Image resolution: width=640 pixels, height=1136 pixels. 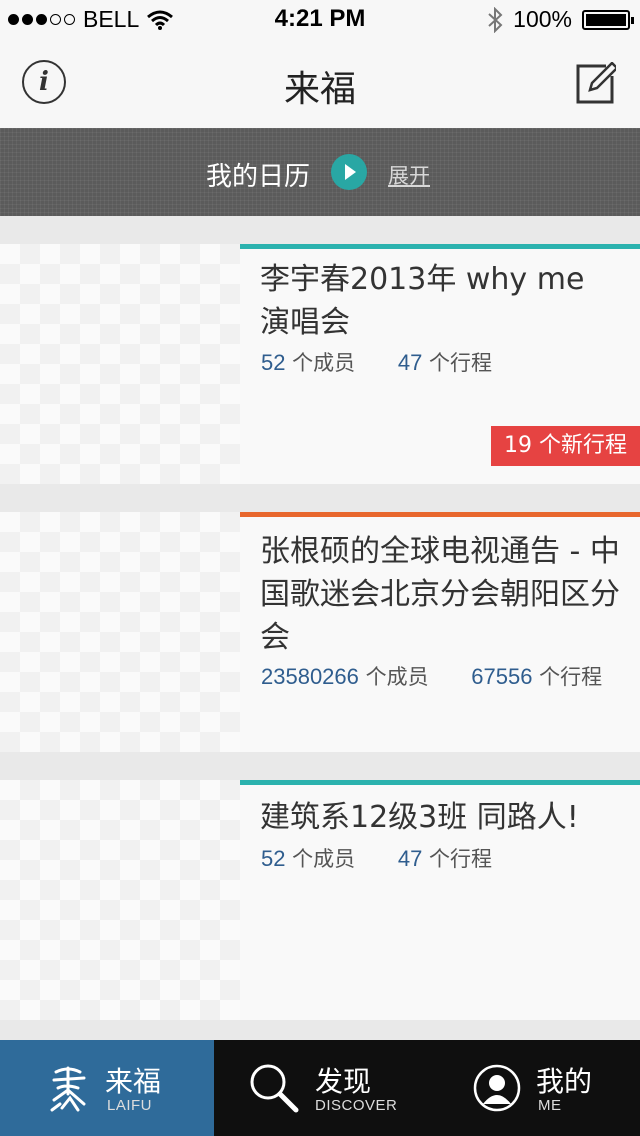 I want to click on status-bar: BELL 4:21 PM 100%, so click(x=320, y=20).